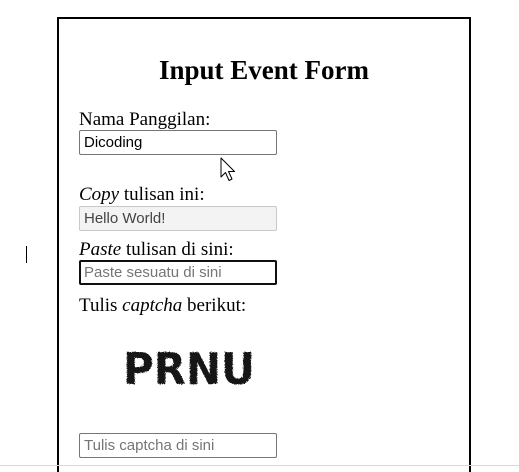 The image size is (519, 472). What do you see at coordinates (178, 272) in the screenshot?
I see `paste-input` at bounding box center [178, 272].